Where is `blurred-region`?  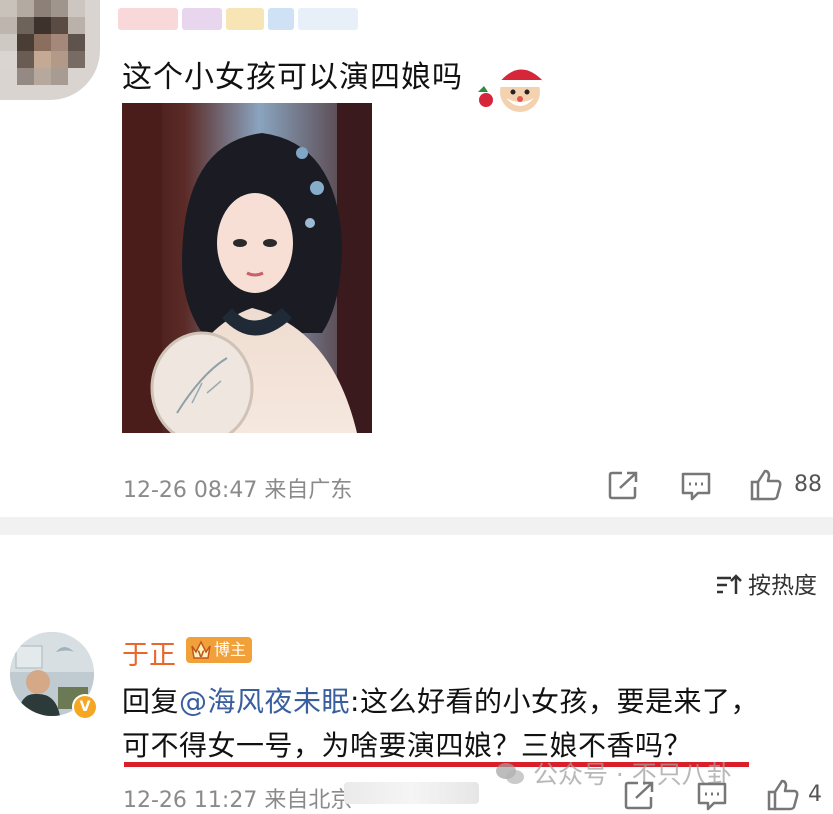 blurred-region is located at coordinates (411, 793).